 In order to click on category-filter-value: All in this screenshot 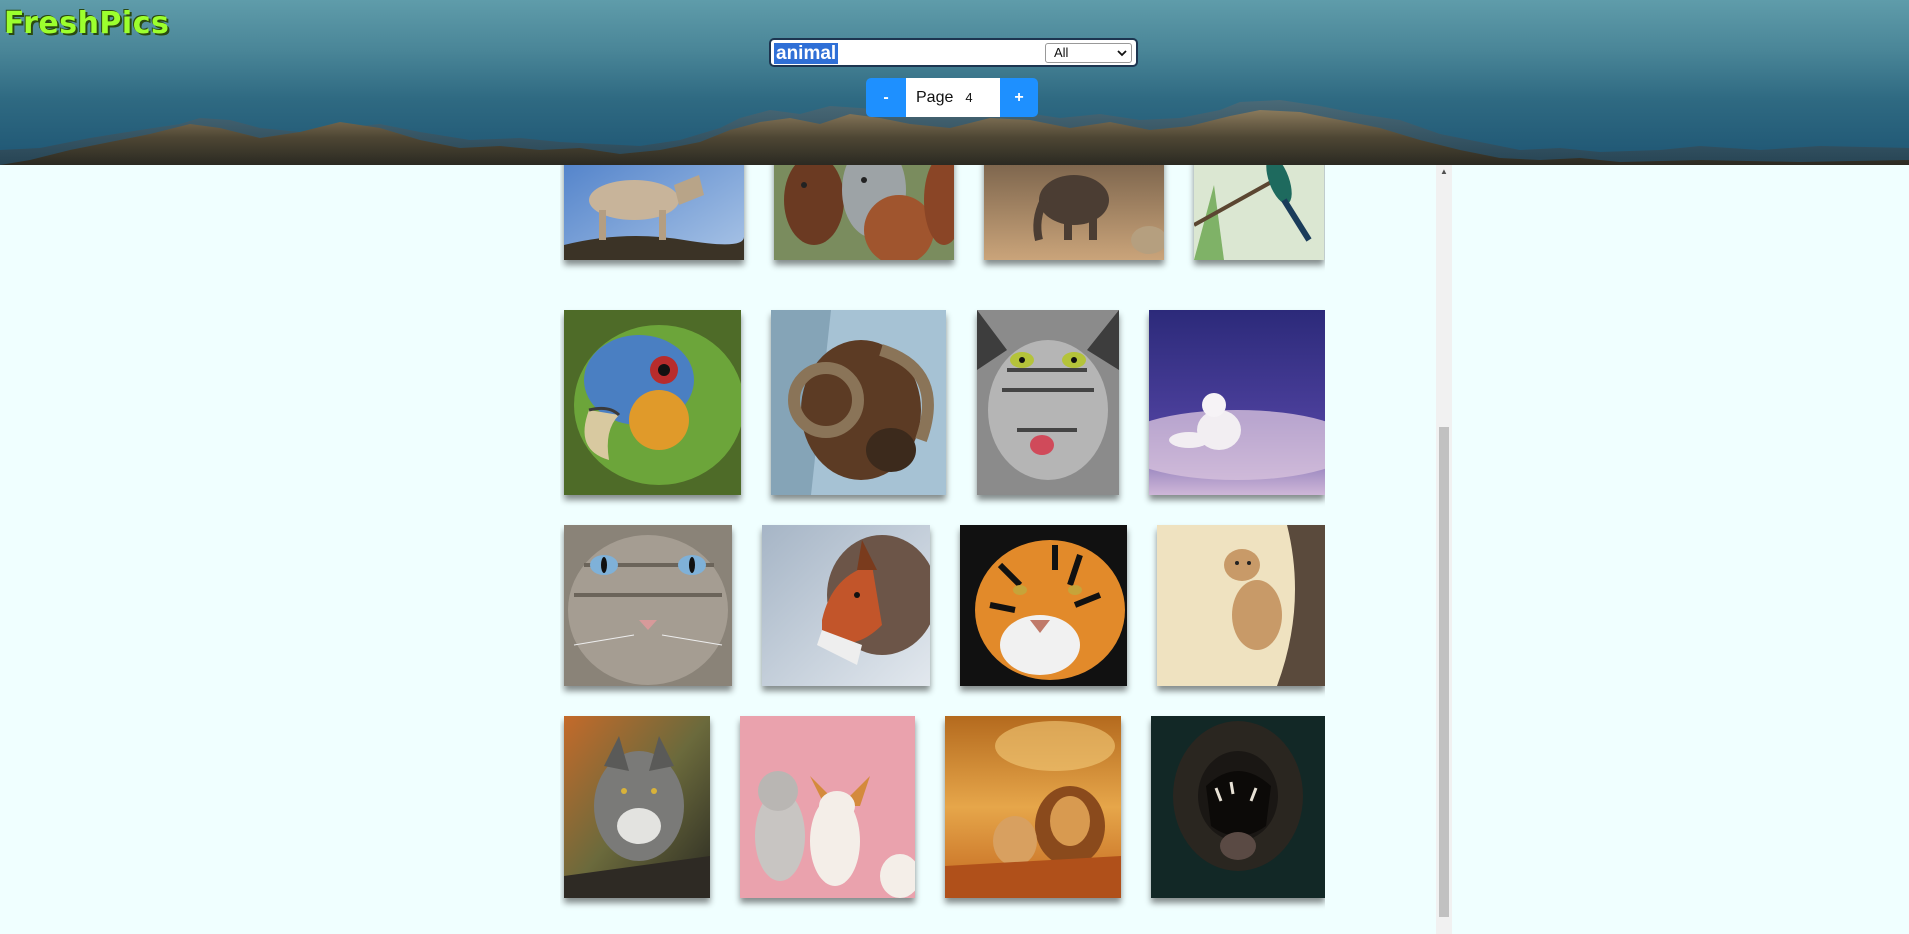, I will do `click(1061, 52)`.